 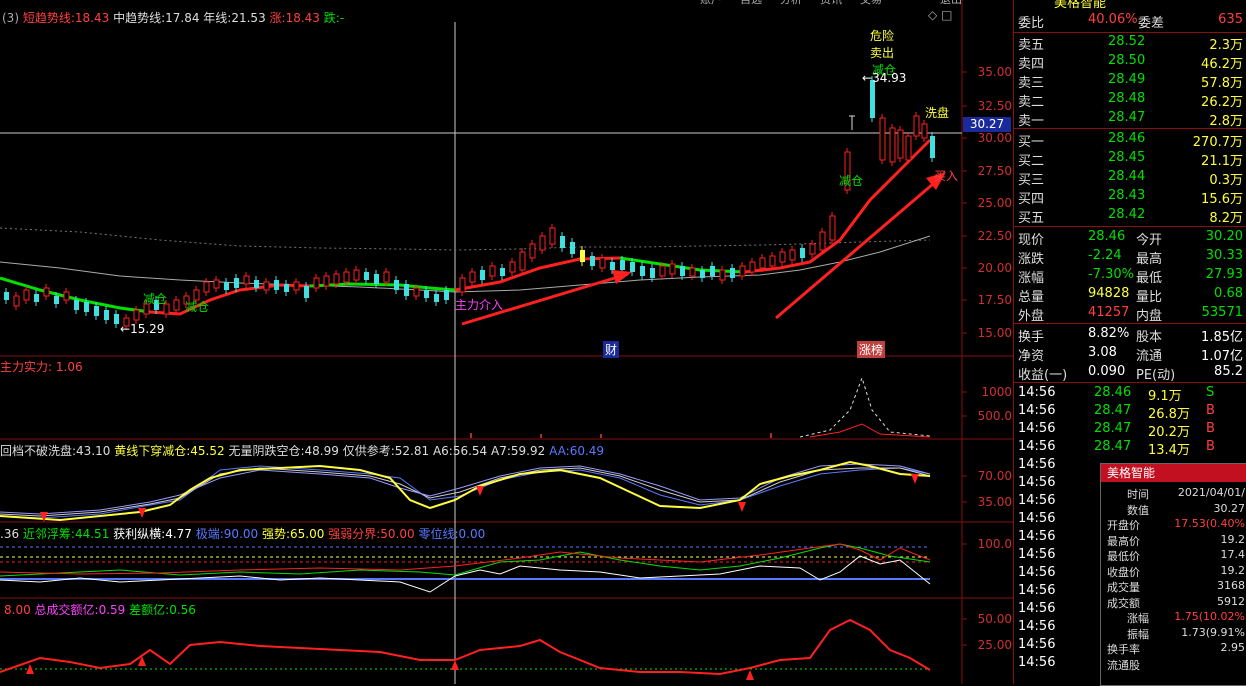 I want to click on tooltip-key: 振幅, so click(x=1138, y=634).